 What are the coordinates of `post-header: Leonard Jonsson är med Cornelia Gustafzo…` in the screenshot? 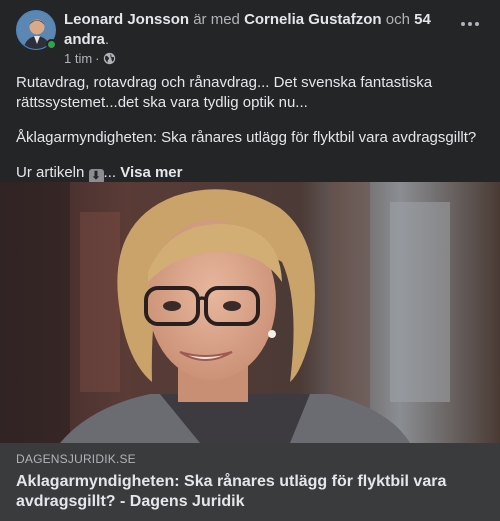 It's located at (250, 38).